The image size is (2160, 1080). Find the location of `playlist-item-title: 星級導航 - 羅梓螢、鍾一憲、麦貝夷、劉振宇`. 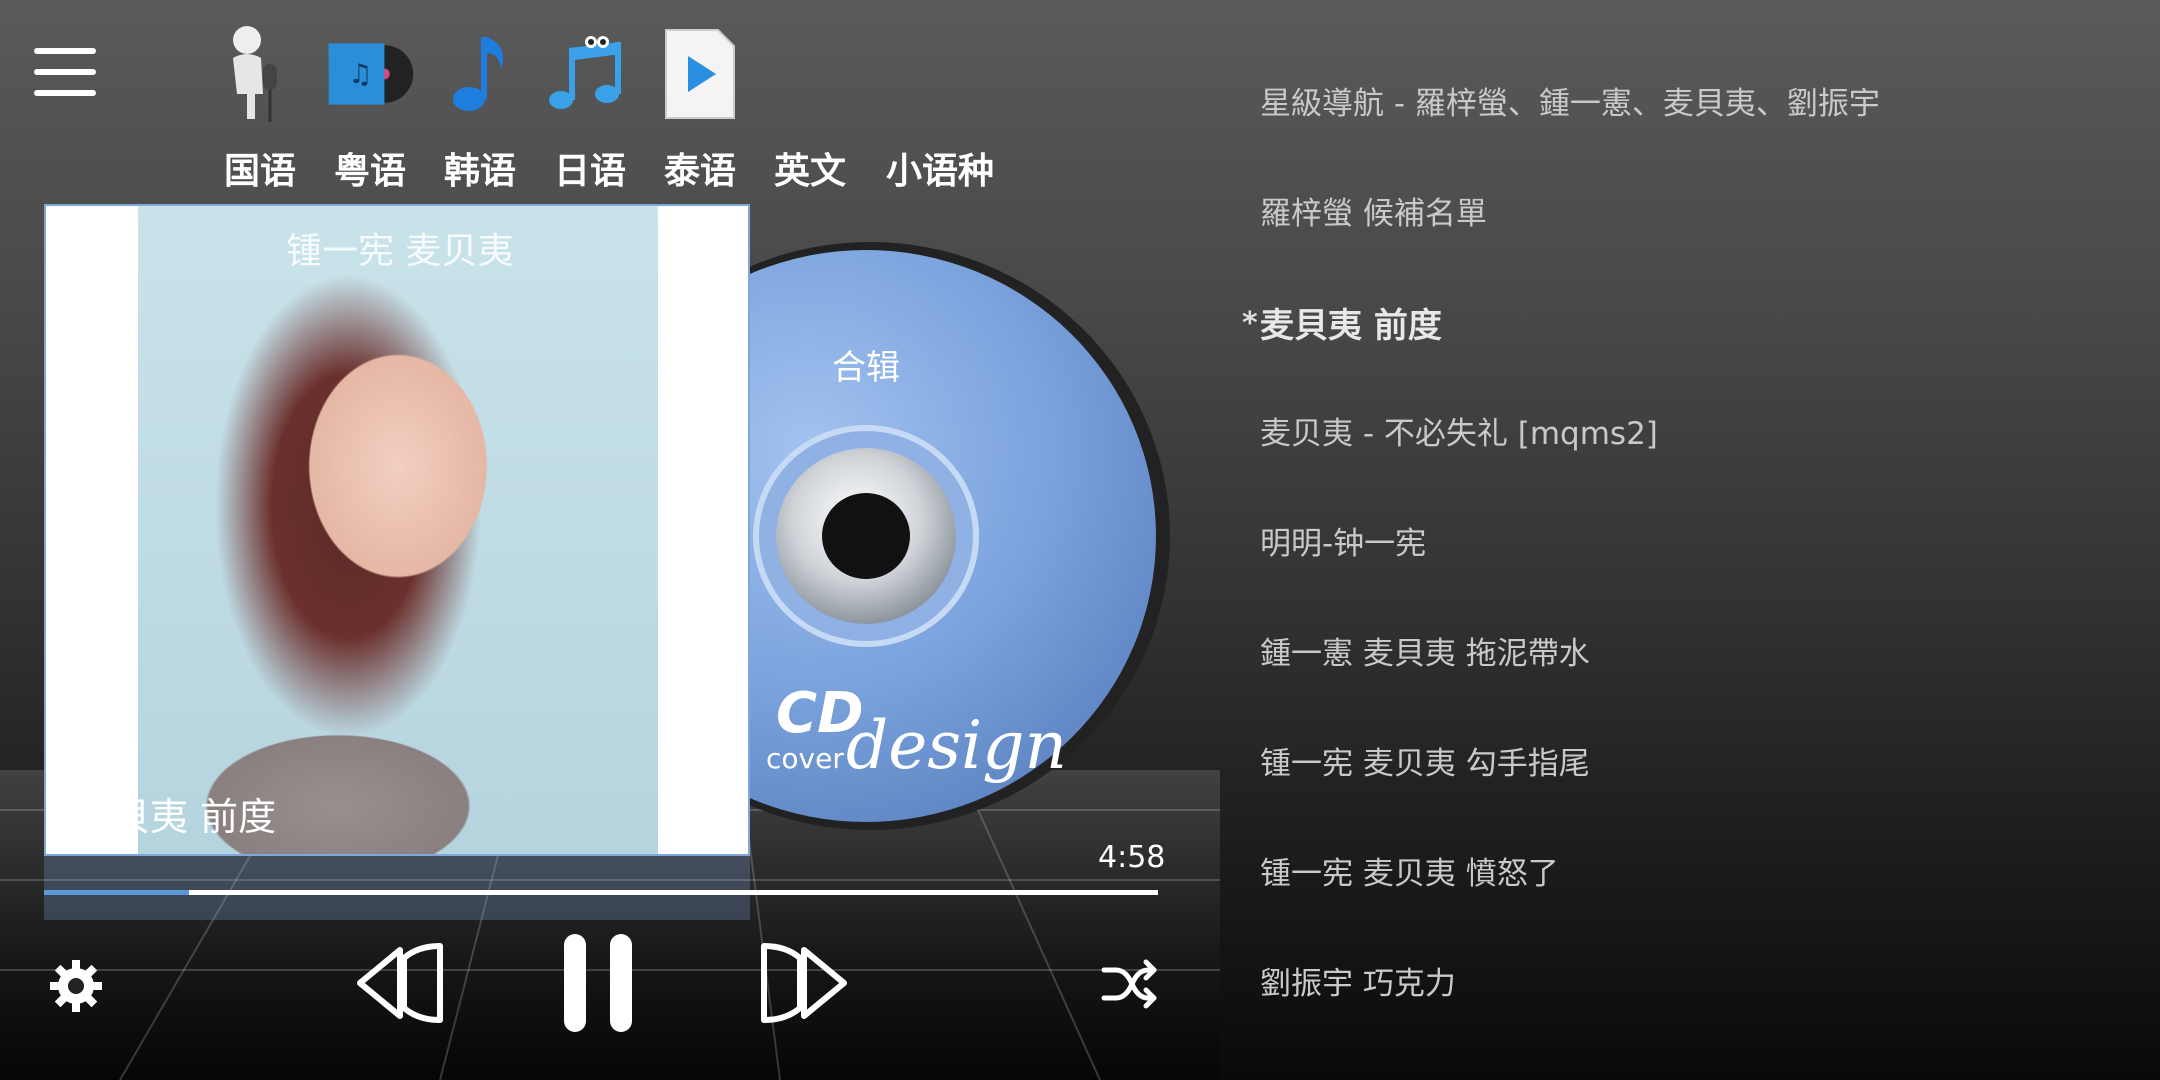

playlist-item-title: 星級導航 - 羅梓螢、鍾一憲、麦貝夷、劉振宇 is located at coordinates (1570, 104).